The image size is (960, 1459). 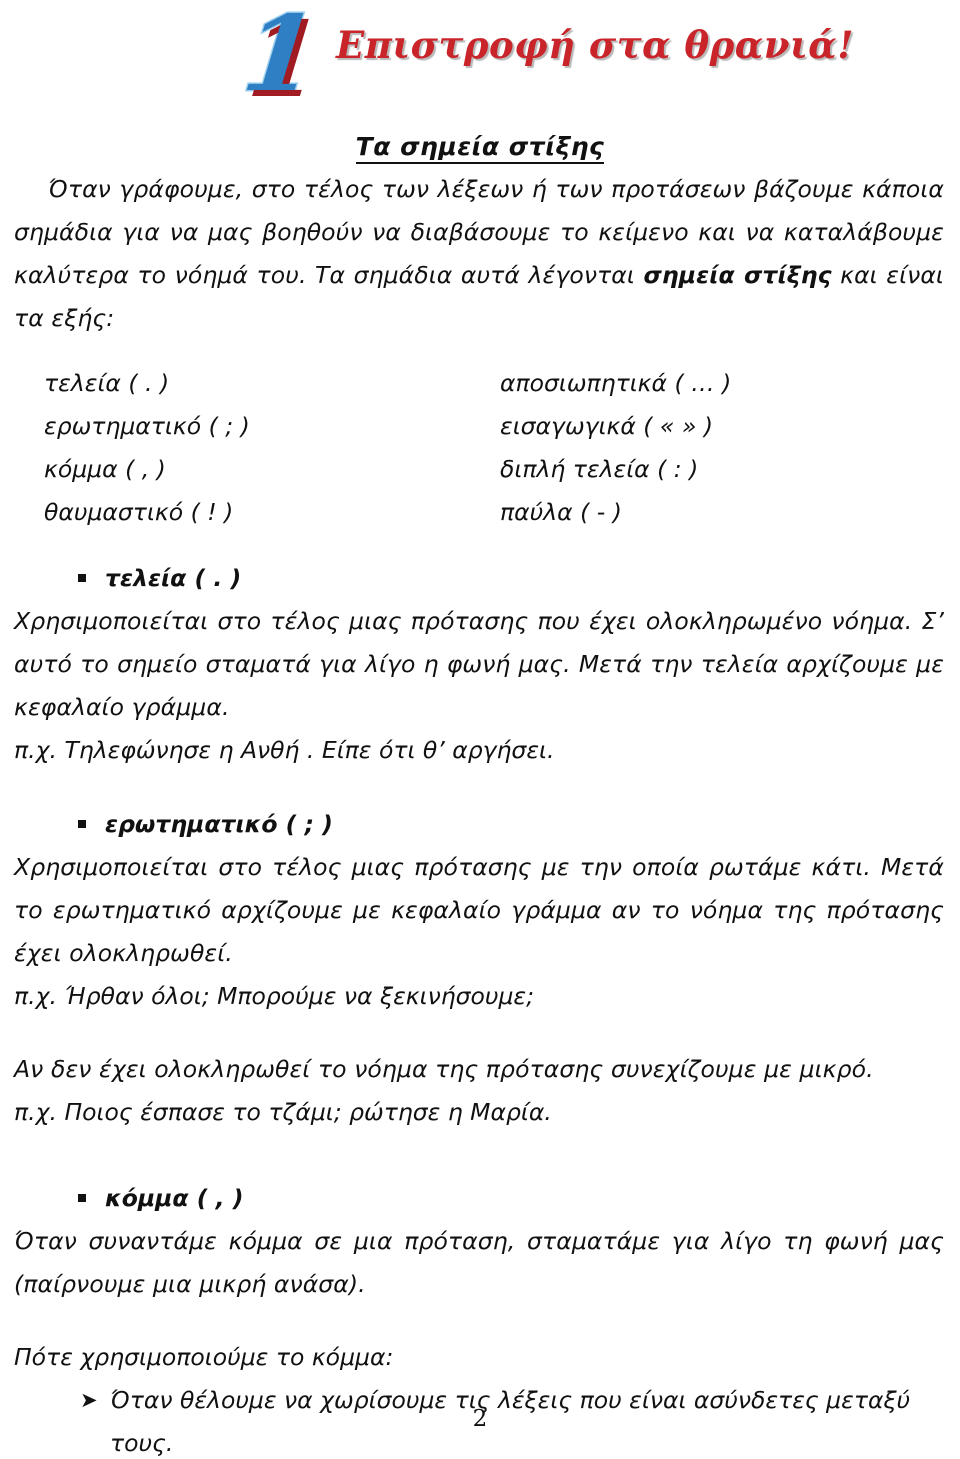 What do you see at coordinates (174, 1198) in the screenshot?
I see `section-heading-label: κόμμα ( , )` at bounding box center [174, 1198].